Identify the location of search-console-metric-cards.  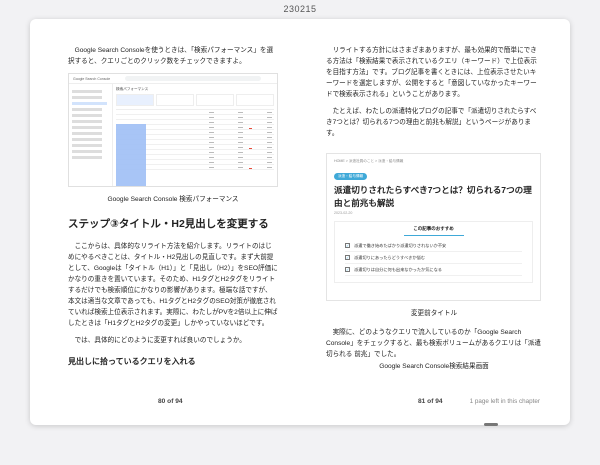
(195, 100).